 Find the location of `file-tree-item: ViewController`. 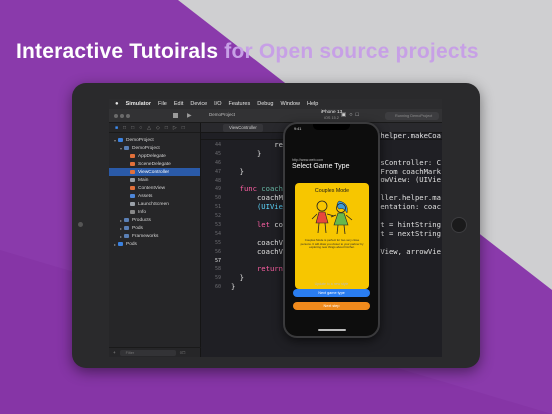

file-tree-item: ViewController is located at coordinates (154, 172).